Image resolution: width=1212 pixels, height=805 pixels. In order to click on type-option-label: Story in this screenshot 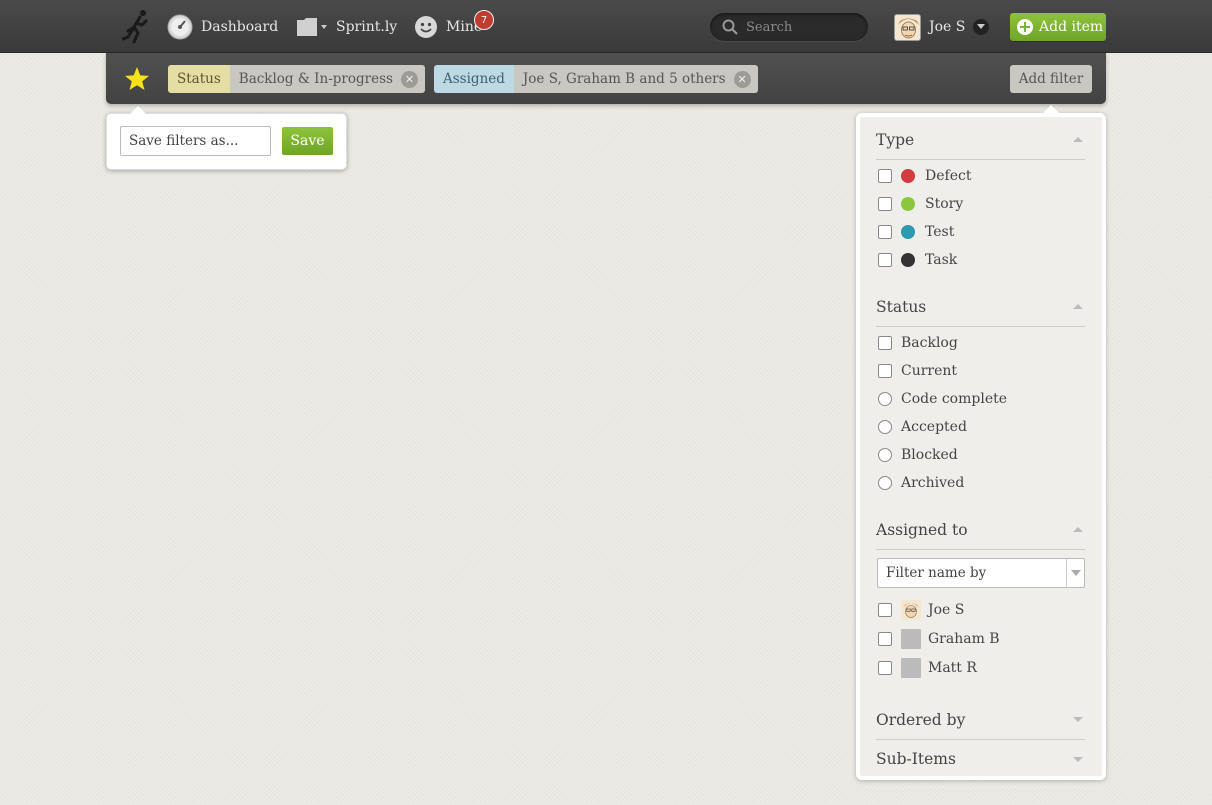, I will do `click(944, 204)`.